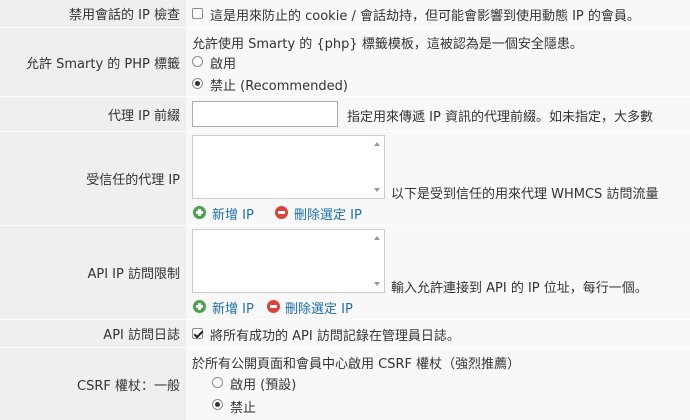  What do you see at coordinates (387, 44) in the screenshot?
I see `smarty-php-description: 允許使用 Smarty 的 {php} 標籤模板，這被認為是一個安全隱患。` at bounding box center [387, 44].